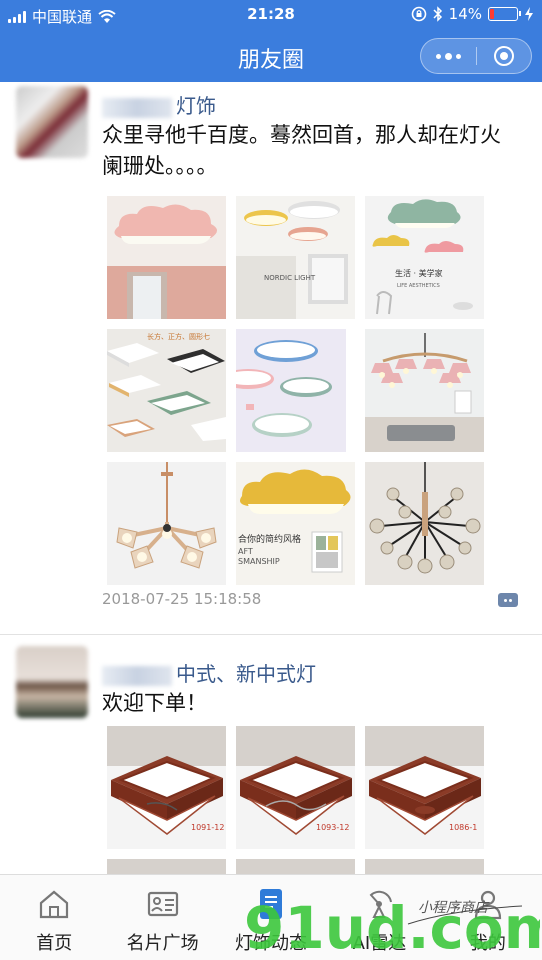  I want to click on tab-moments: 灯饰动态, so click(271, 917).